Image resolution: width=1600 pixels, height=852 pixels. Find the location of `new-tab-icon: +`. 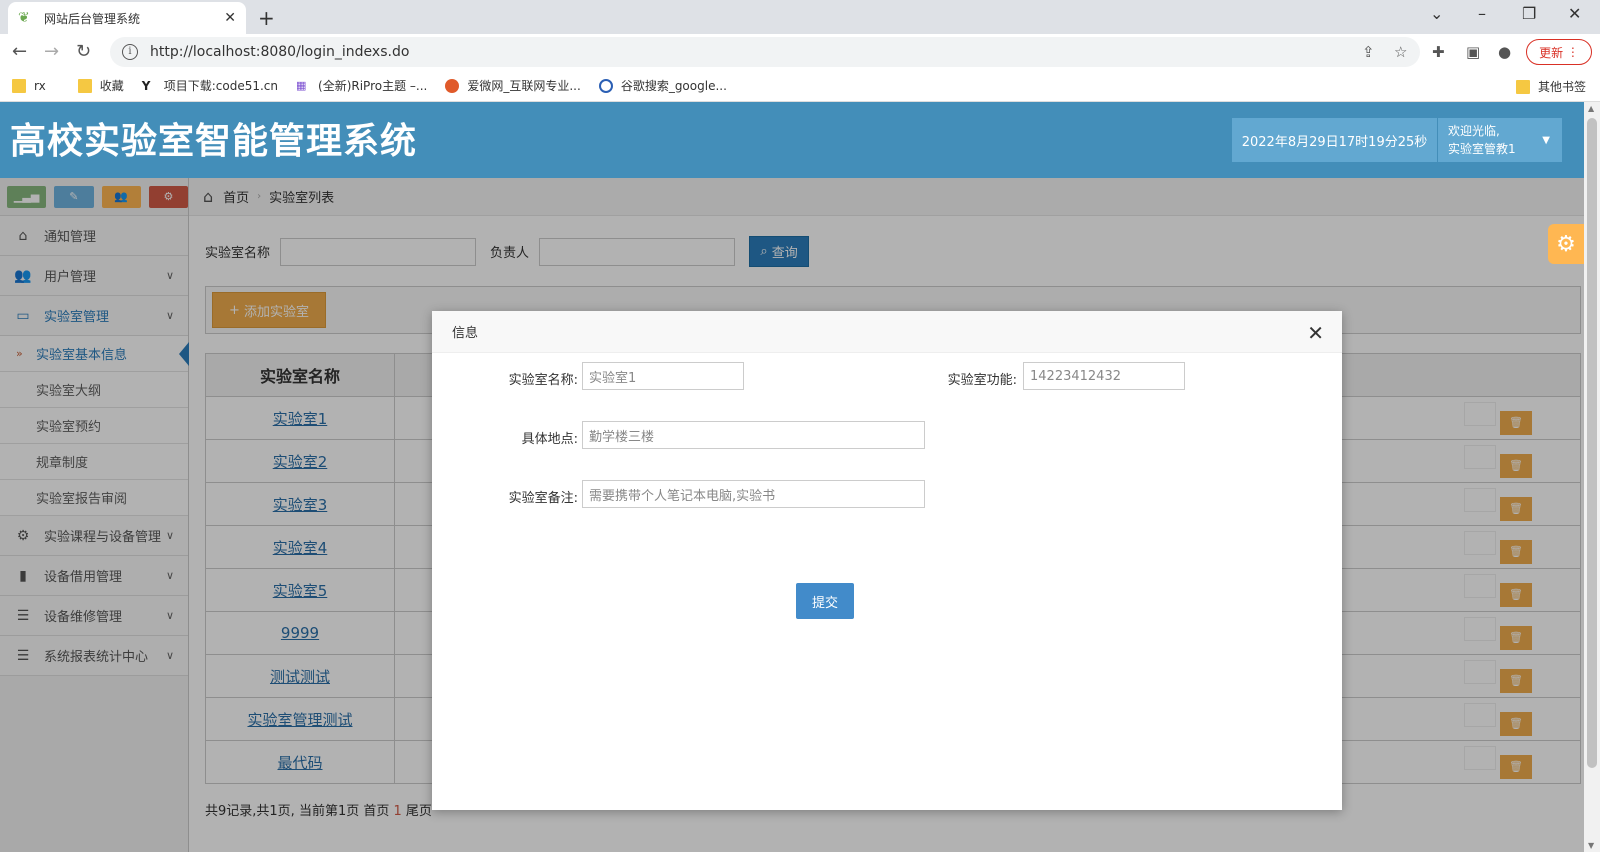

new-tab-icon: + is located at coordinates (266, 18).